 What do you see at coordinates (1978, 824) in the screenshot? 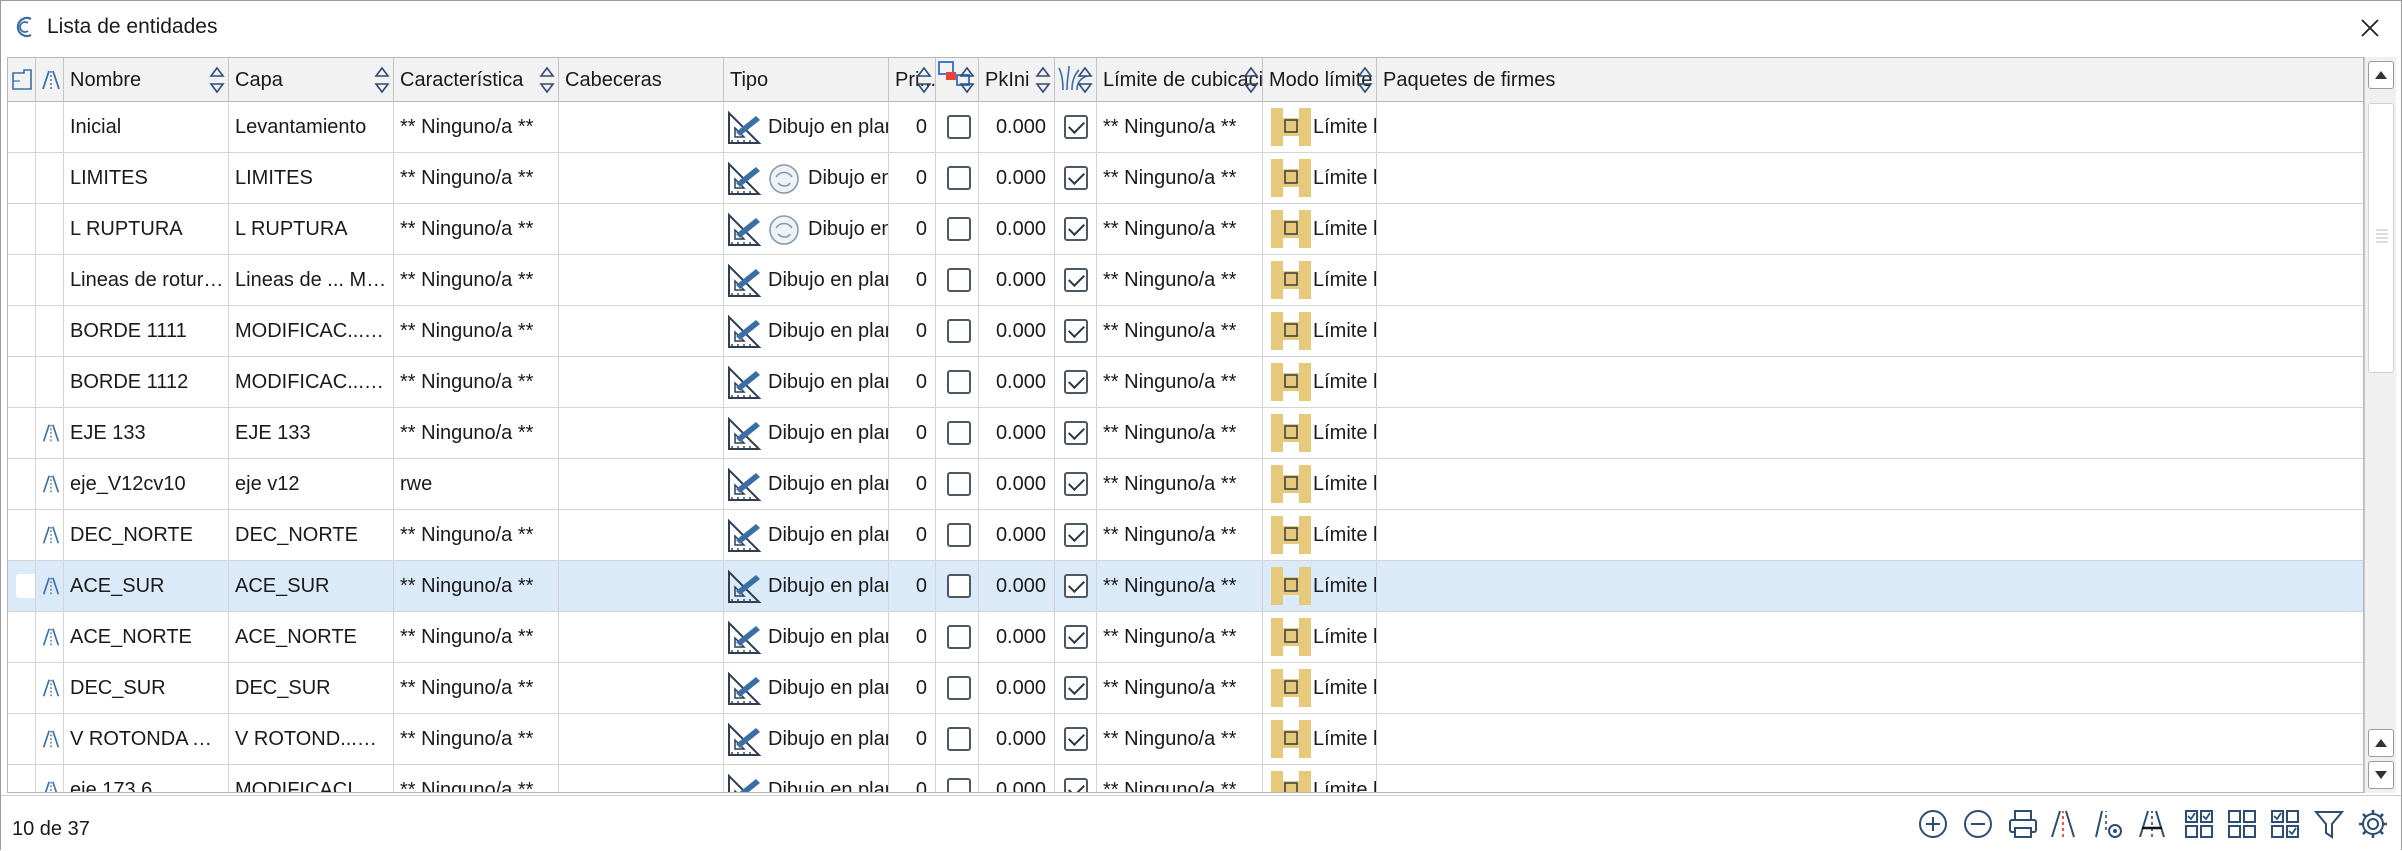
I see `remove-button` at bounding box center [1978, 824].